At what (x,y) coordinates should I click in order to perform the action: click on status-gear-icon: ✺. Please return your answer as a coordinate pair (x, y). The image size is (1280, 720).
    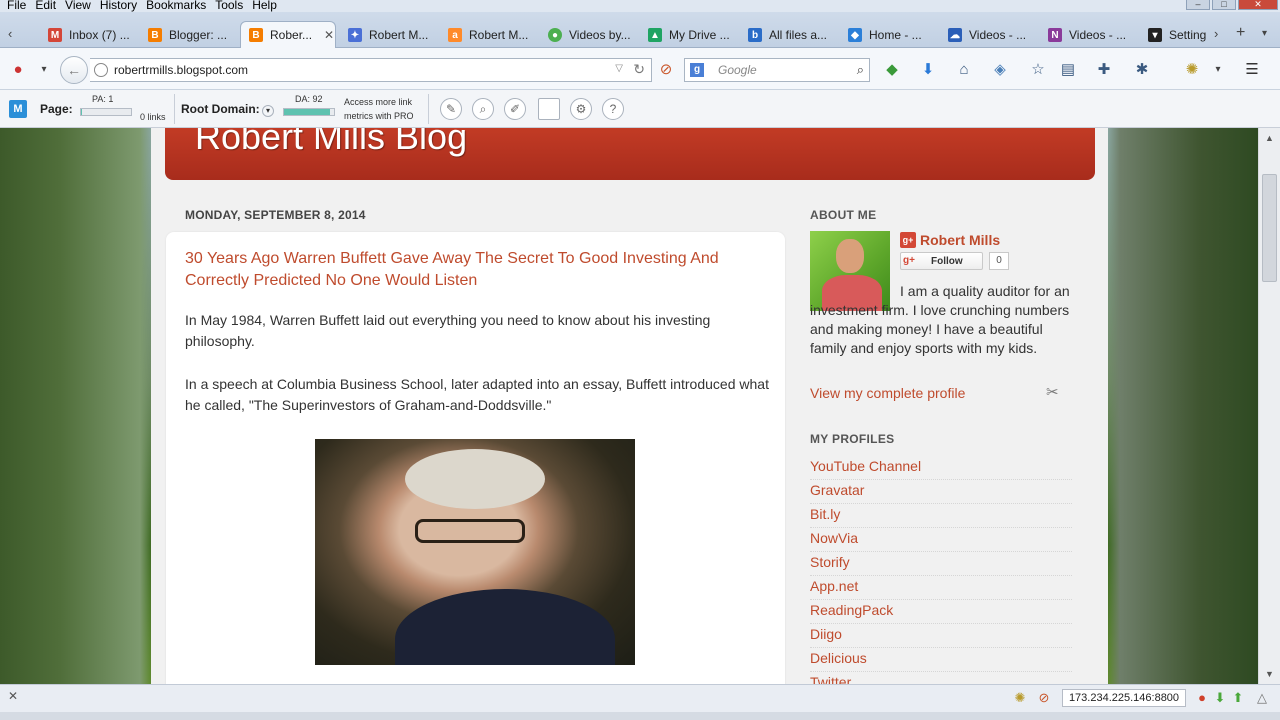
    Looking at the image, I should click on (1020, 698).